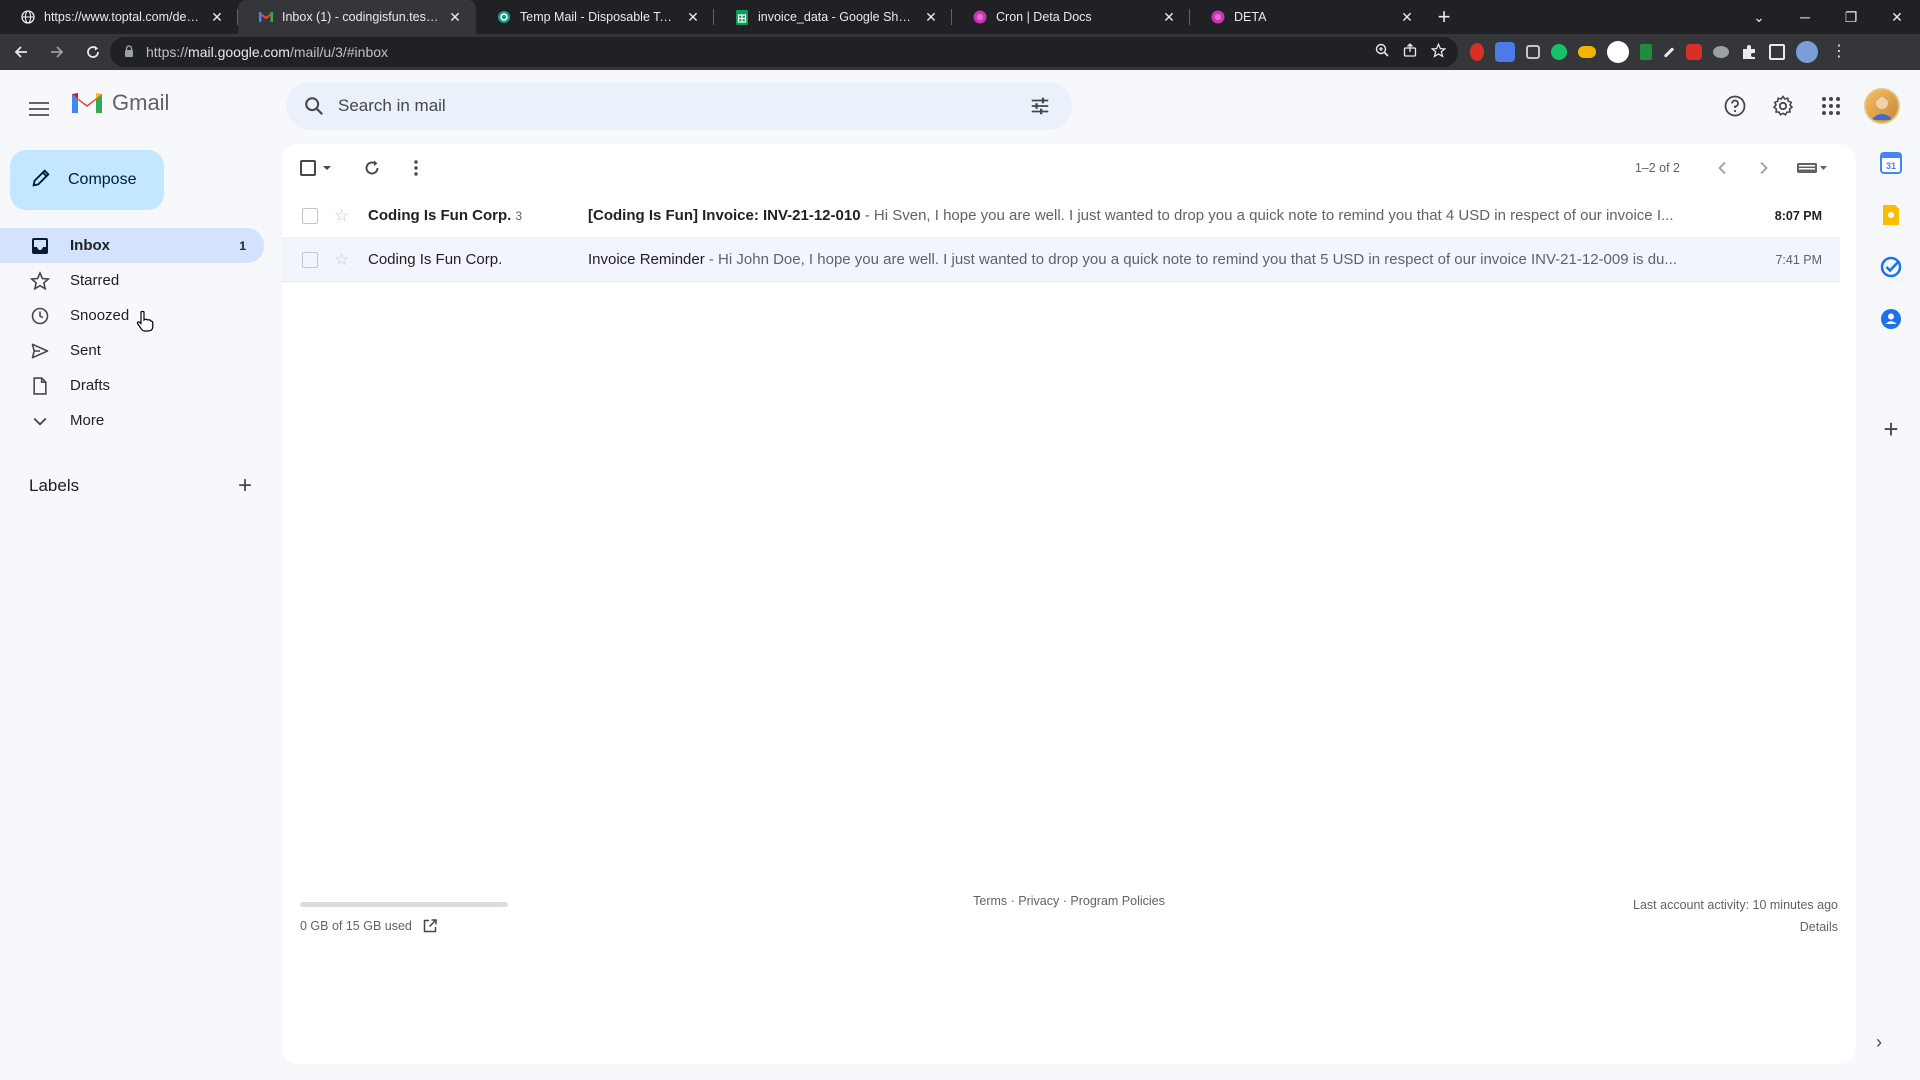 The image size is (1920, 1080). I want to click on email-subject: Invoice Reminder, so click(646, 259).